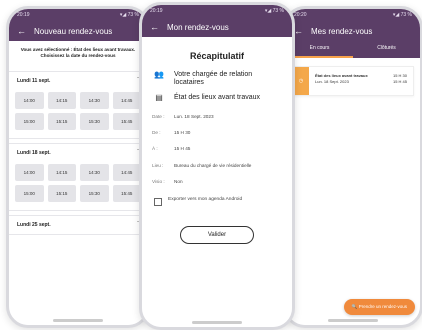 This screenshot has height=330, width=422. I want to click on day-label: Lundi 25 sept., so click(34, 225).